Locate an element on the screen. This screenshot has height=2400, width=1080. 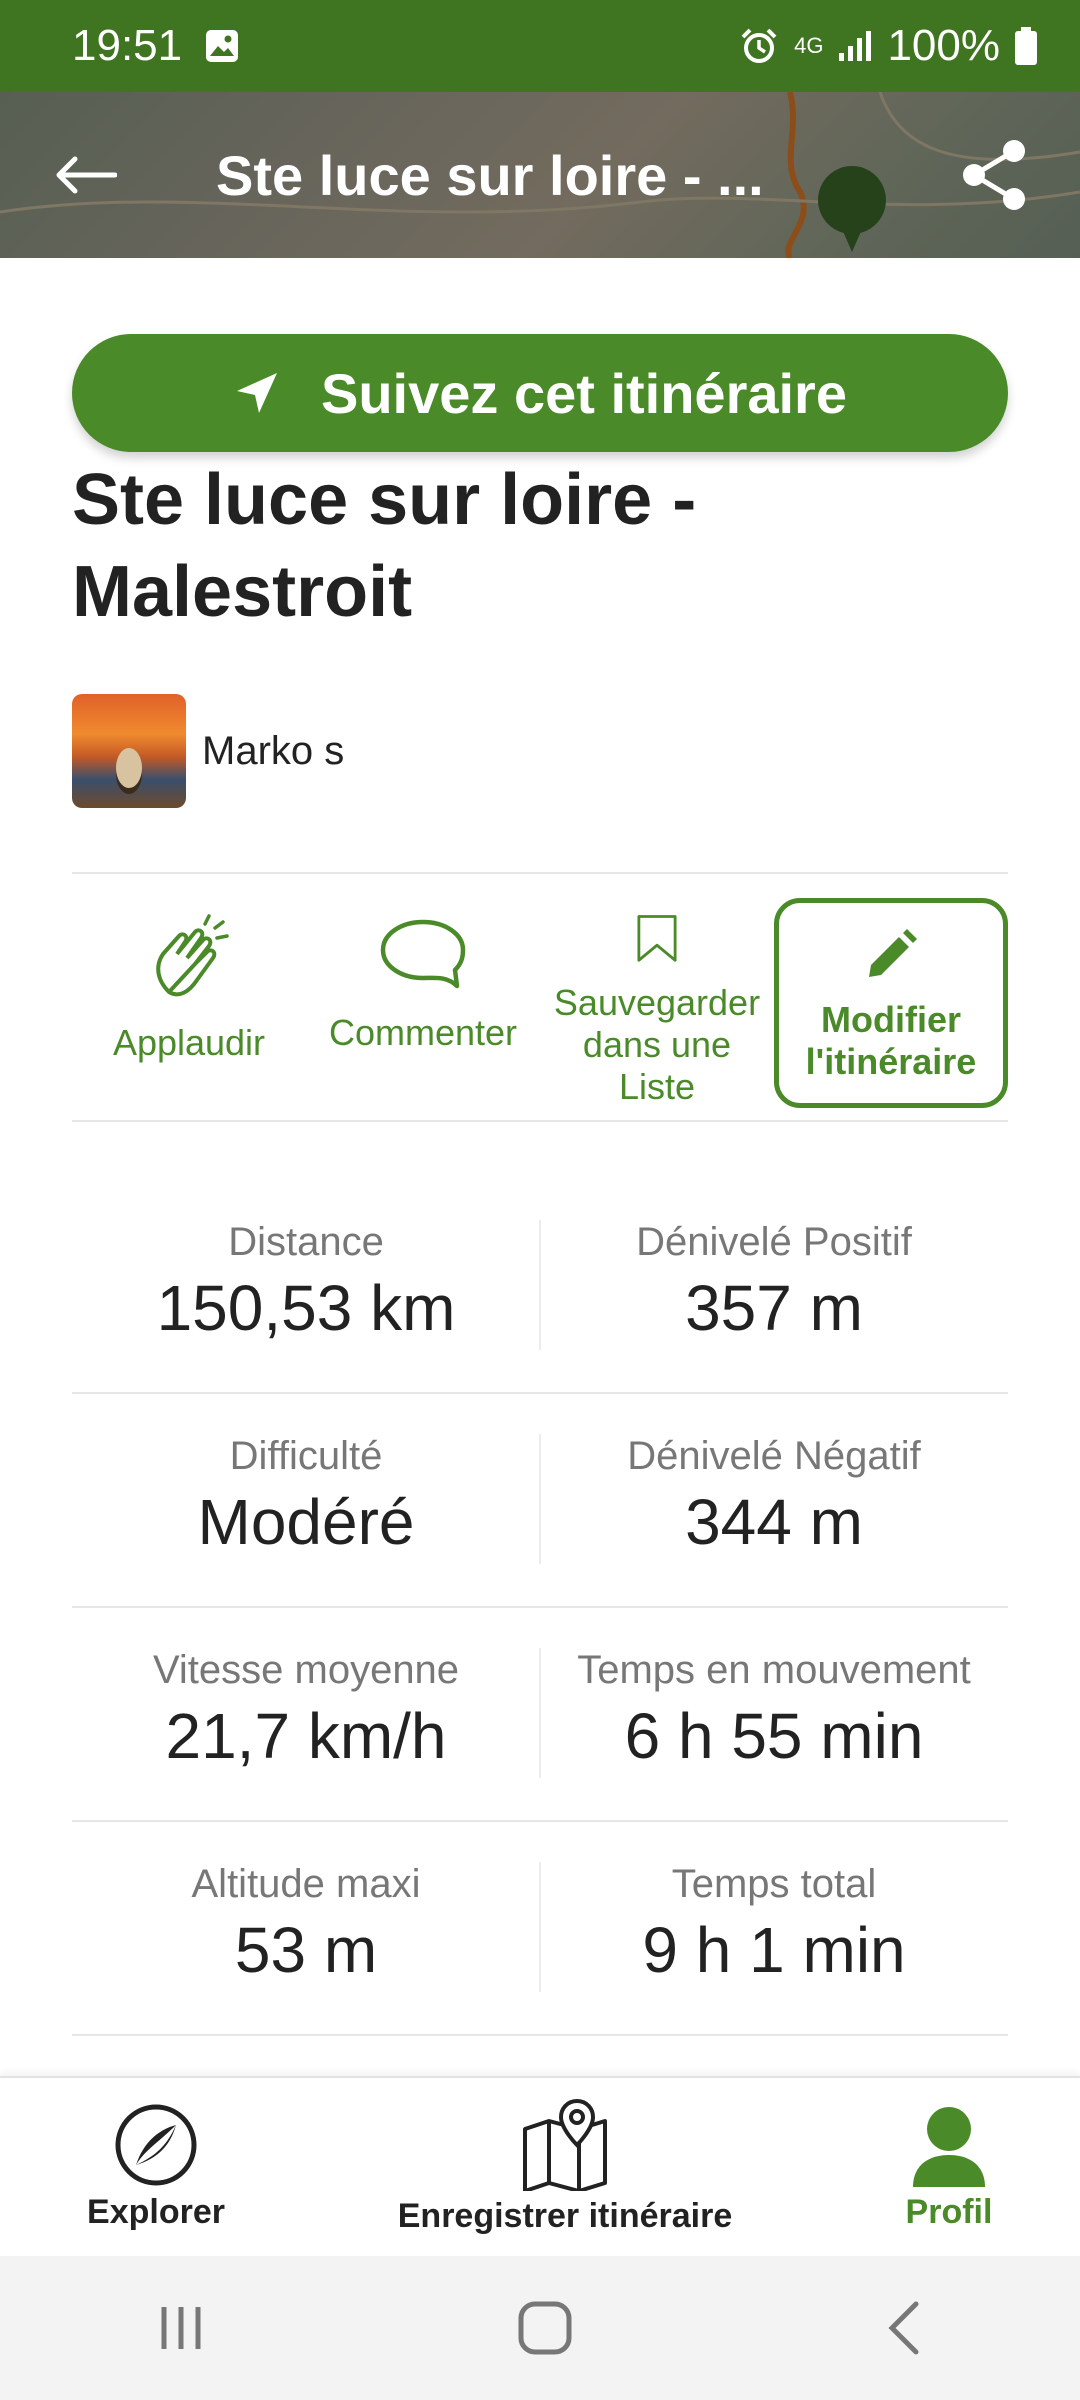
share-button is located at coordinates (995, 175).